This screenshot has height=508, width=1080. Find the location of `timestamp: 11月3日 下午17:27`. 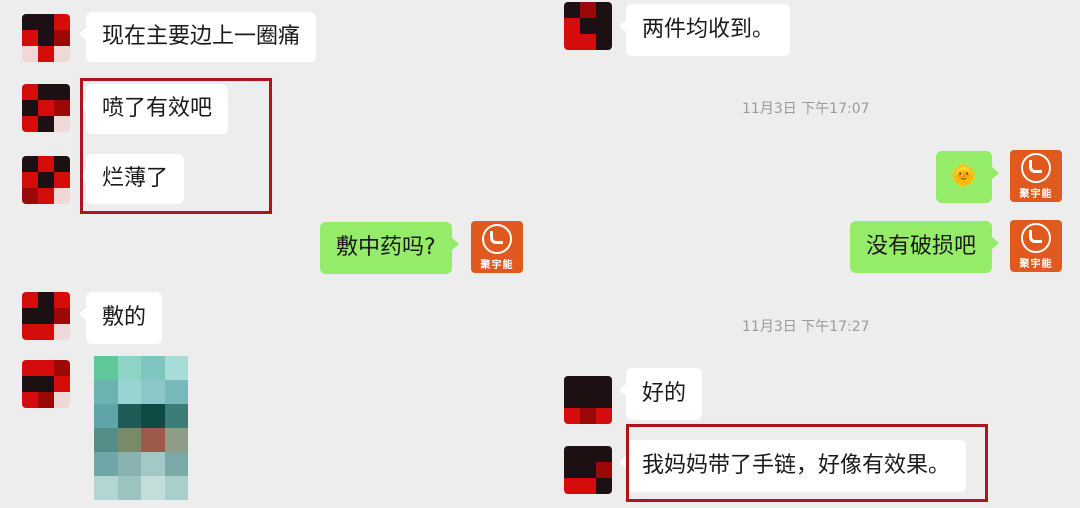

timestamp: 11月3日 下午17:27 is located at coordinates (806, 327).